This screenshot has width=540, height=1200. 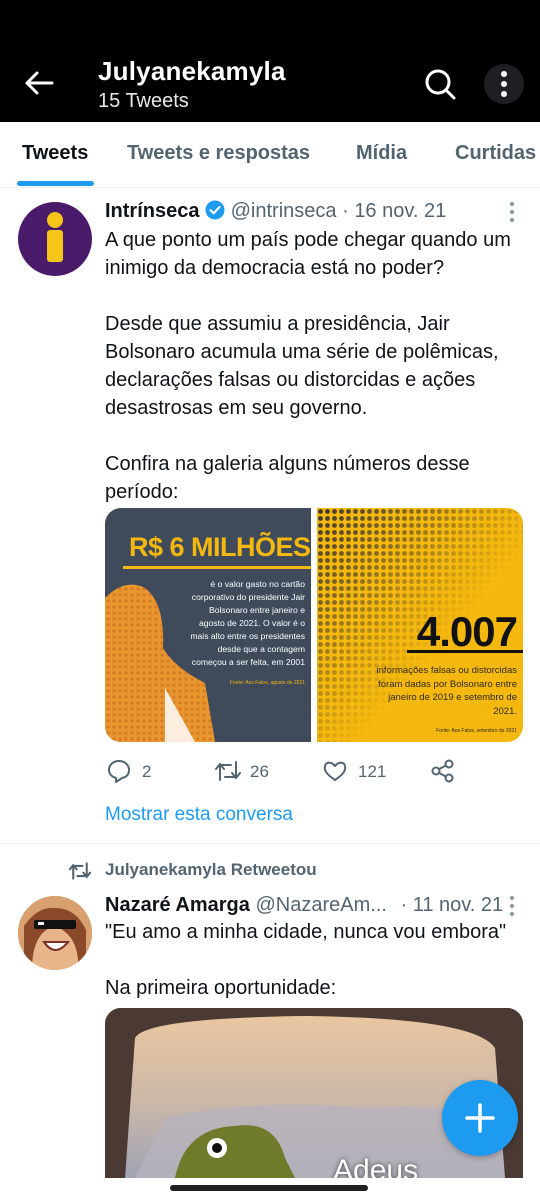 I want to click on arrow-left-icon, so click(x=39, y=83).